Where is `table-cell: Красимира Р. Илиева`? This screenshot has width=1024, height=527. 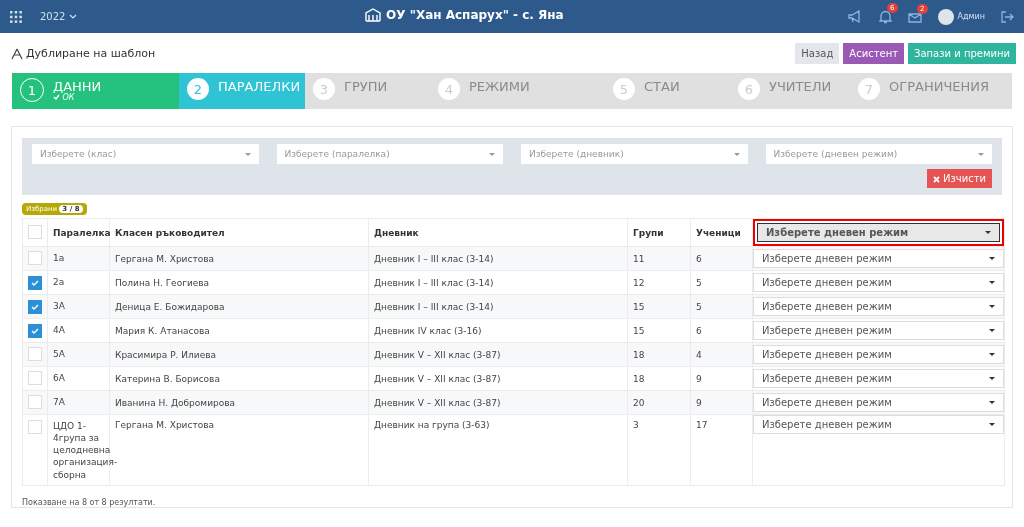
table-cell: Красимира Р. Илиева is located at coordinates (165, 354).